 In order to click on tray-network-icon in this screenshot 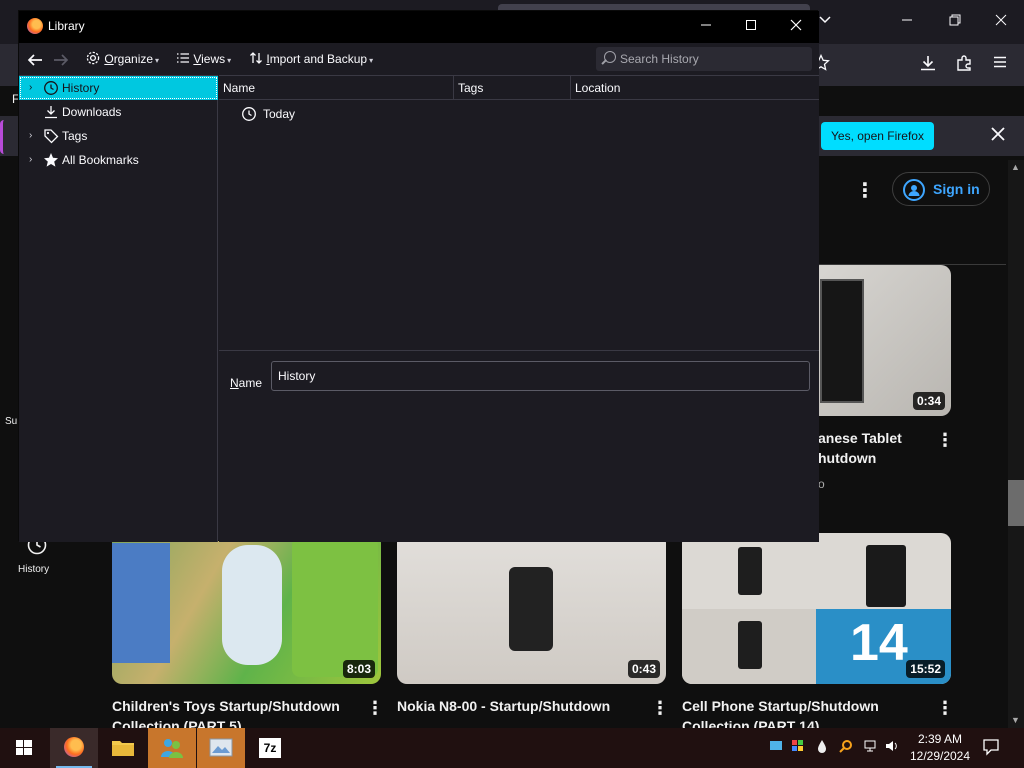, I will do `click(870, 747)`.